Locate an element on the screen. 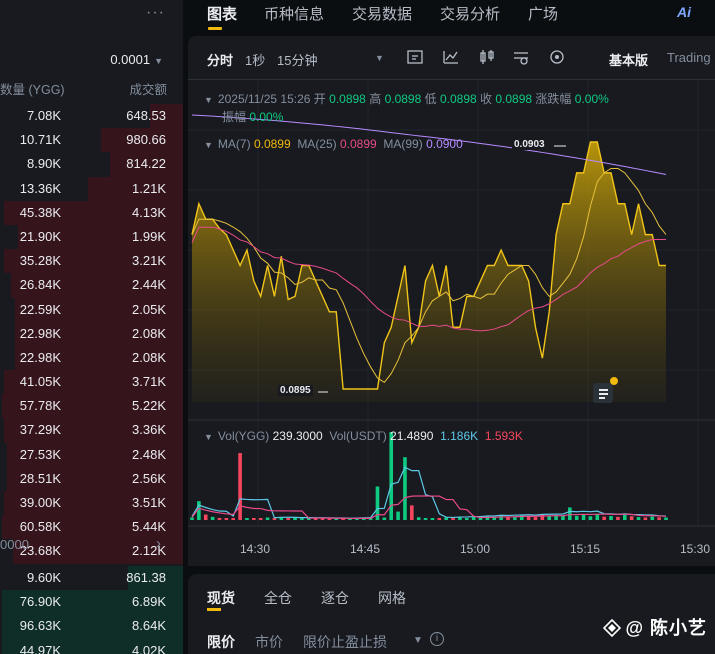 This screenshot has width=715, height=654. chart-toolbar: 分时 1秒 15分钟 ▼ 基本版 Trading is located at coordinates (451, 58).